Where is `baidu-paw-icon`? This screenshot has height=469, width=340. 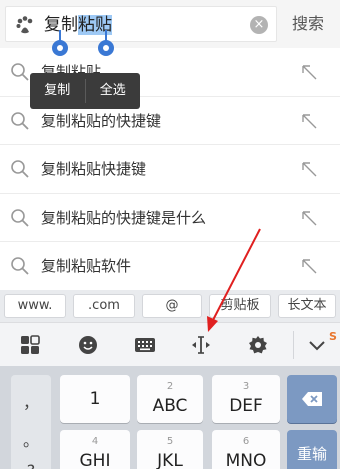
baidu-paw-icon is located at coordinates (24, 25).